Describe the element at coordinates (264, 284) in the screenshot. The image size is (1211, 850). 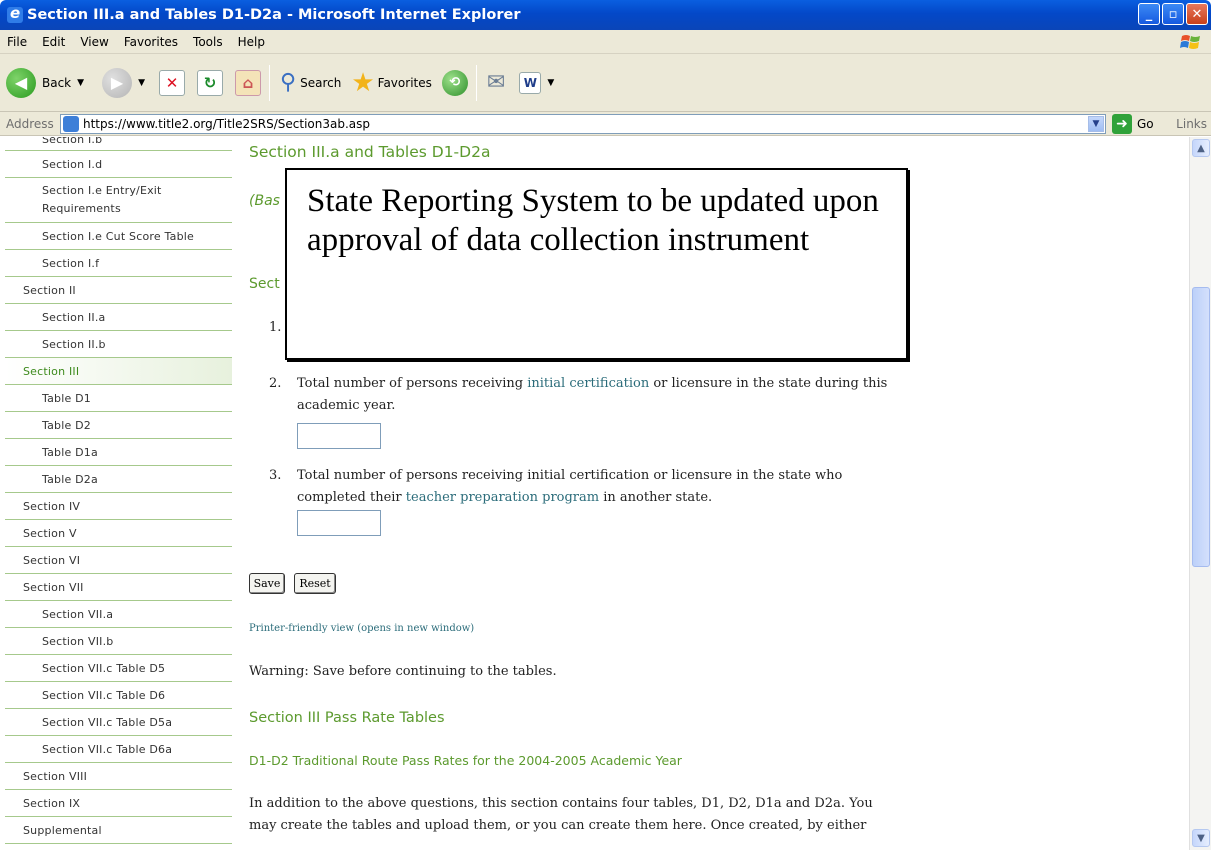
I see `section-label: Sect` at that location.